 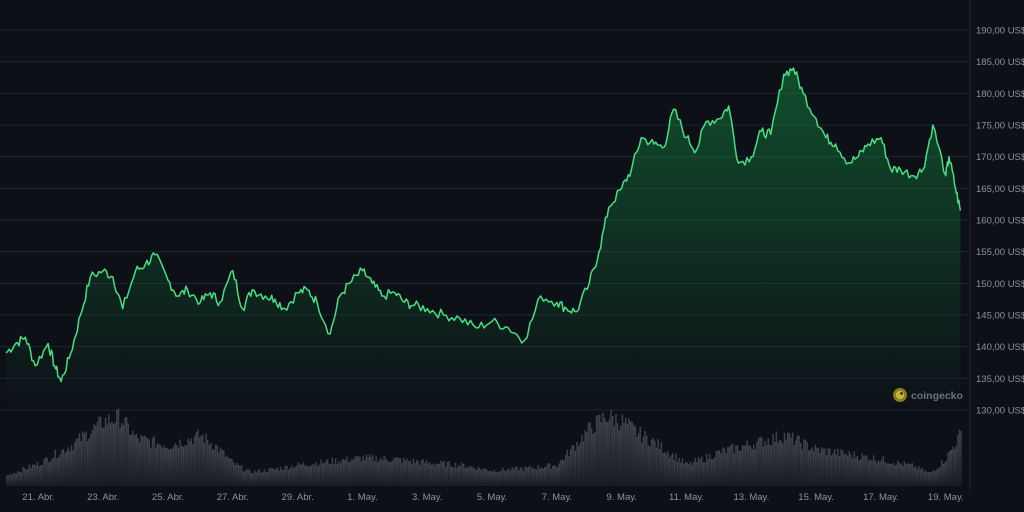 What do you see at coordinates (1000, 221) in the screenshot?
I see `y-tick-label: 160,00 US$` at bounding box center [1000, 221].